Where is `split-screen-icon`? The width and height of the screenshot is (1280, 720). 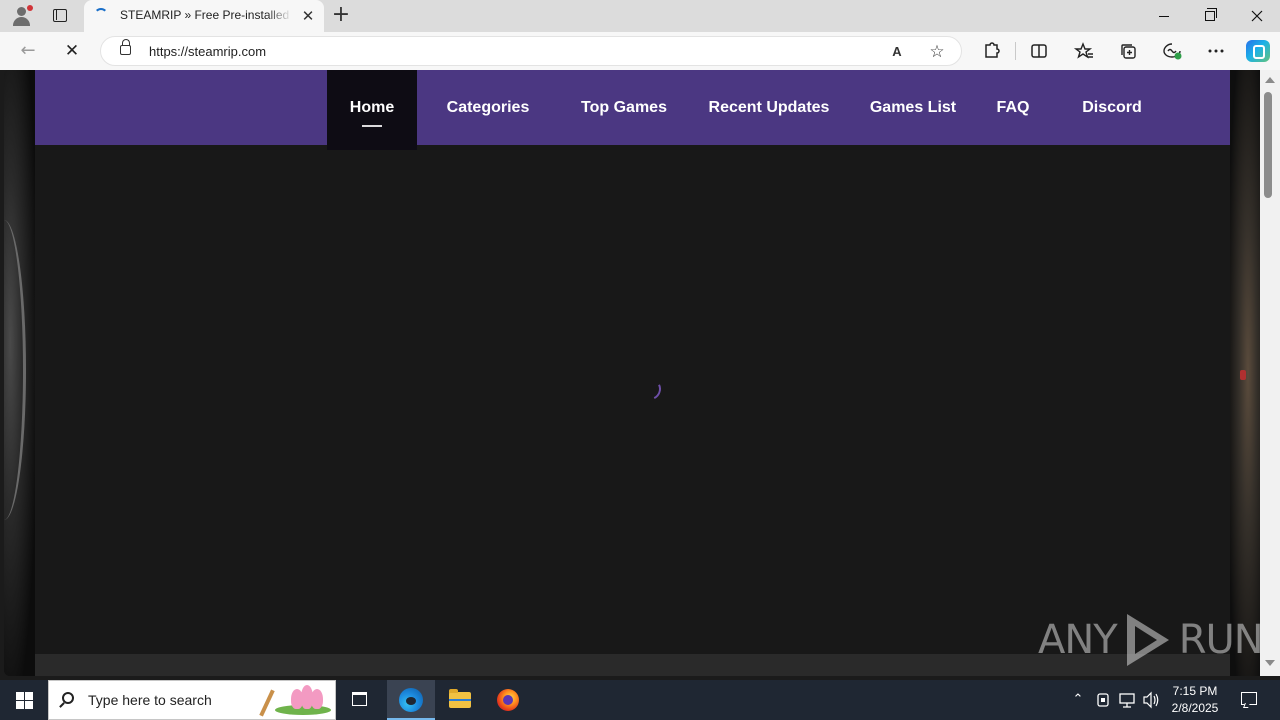
split-screen-icon is located at coordinates (1039, 51).